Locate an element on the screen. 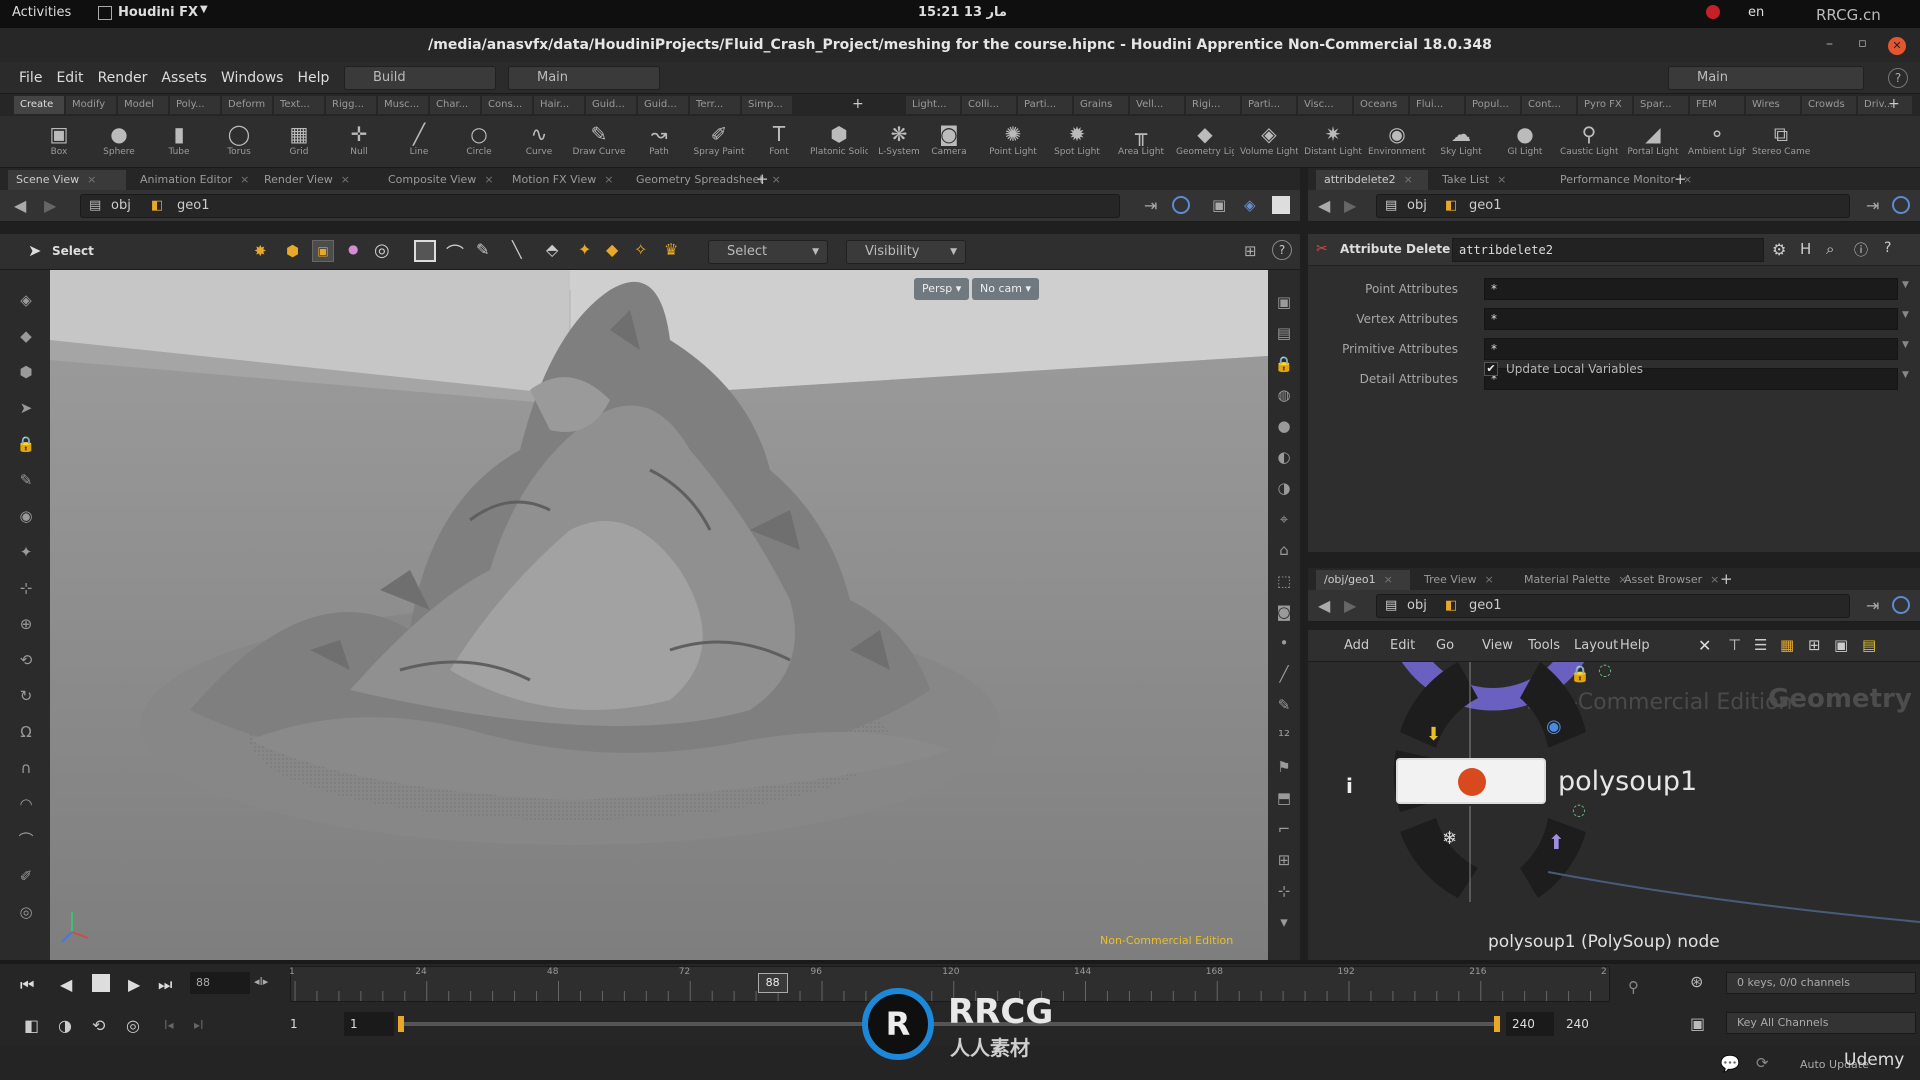  audio-icon: ◑ is located at coordinates (65, 1025).